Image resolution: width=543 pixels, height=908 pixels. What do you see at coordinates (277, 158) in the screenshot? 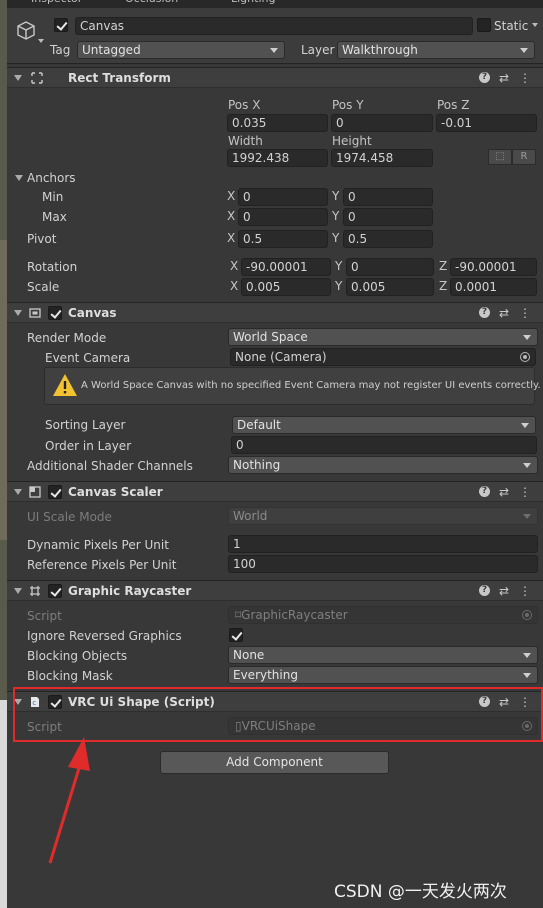
I see `width-field: 1992.438` at bounding box center [277, 158].